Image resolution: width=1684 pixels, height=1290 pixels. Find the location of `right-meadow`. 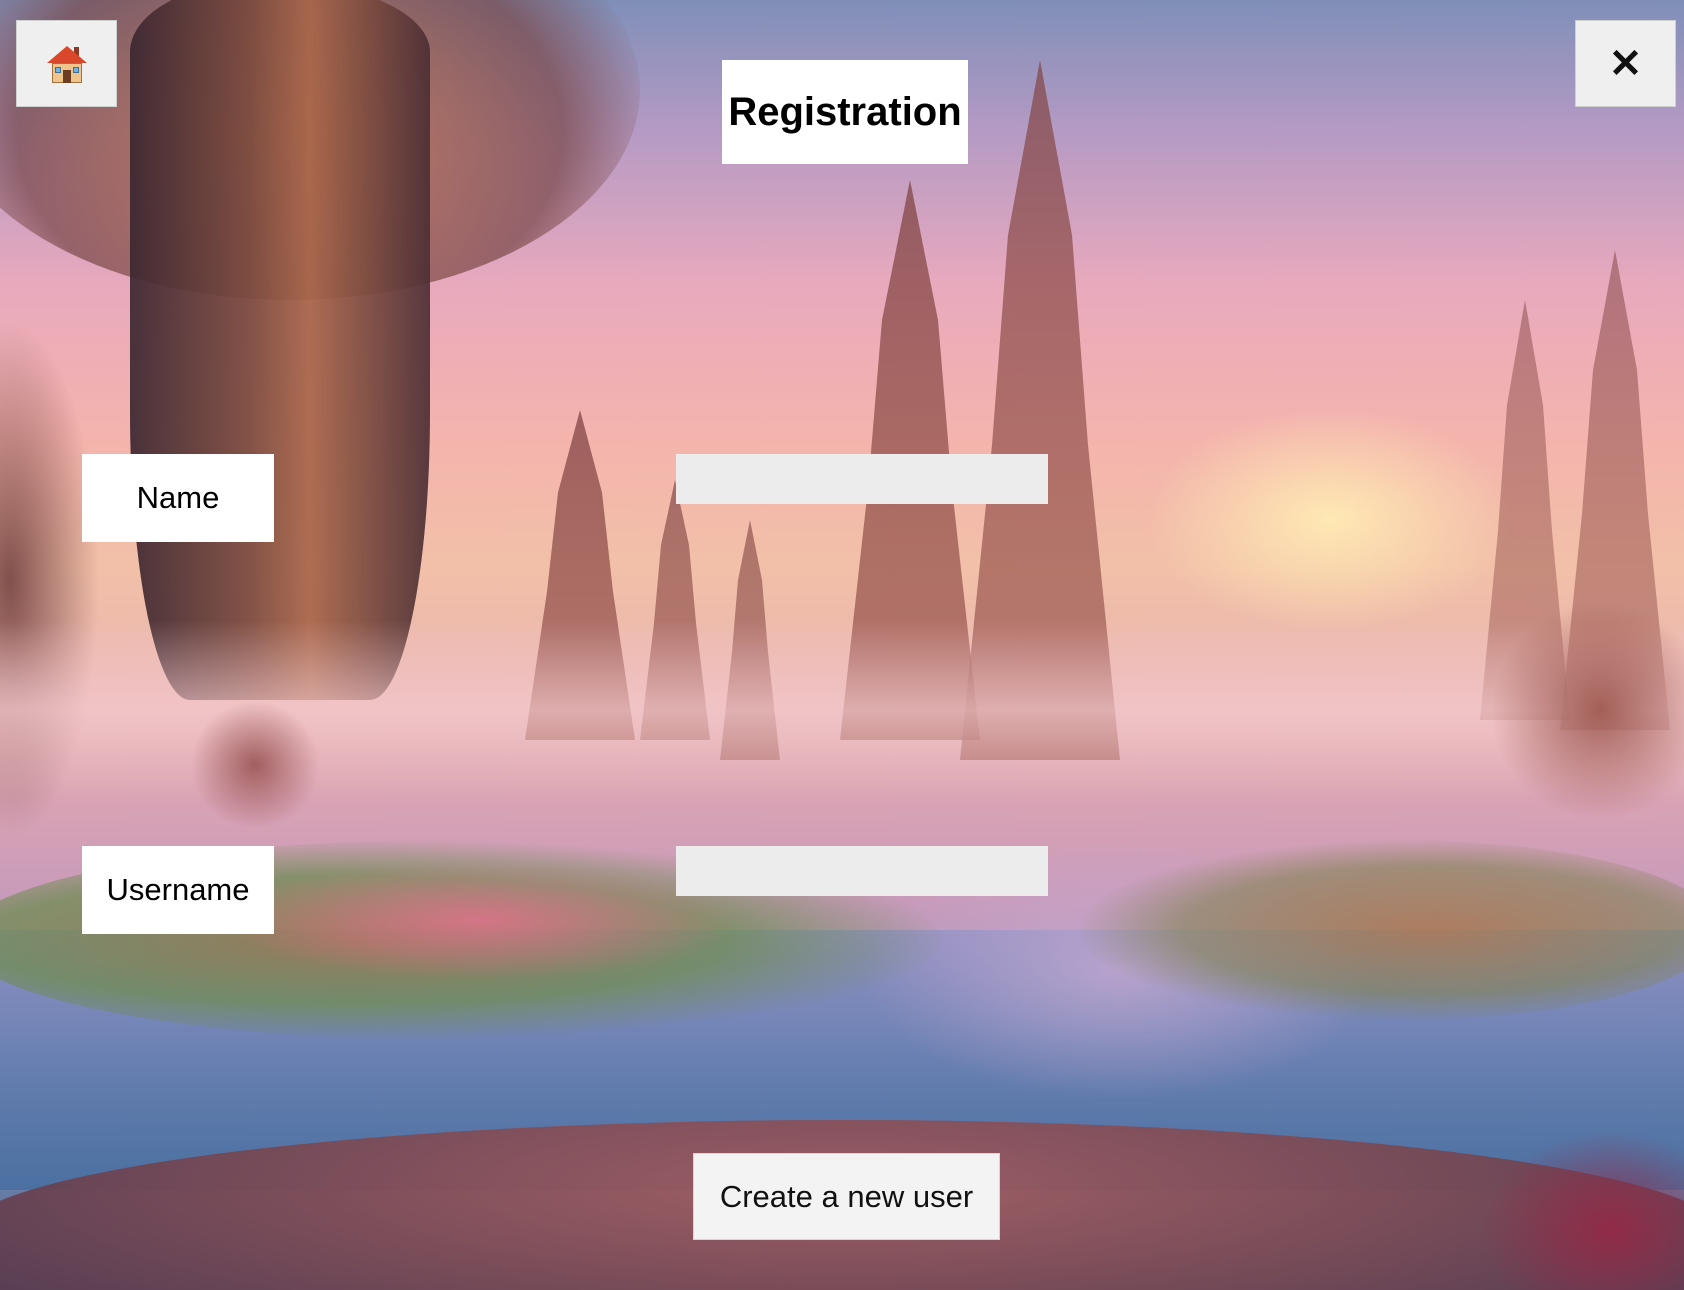

right-meadow is located at coordinates (1382, 930).